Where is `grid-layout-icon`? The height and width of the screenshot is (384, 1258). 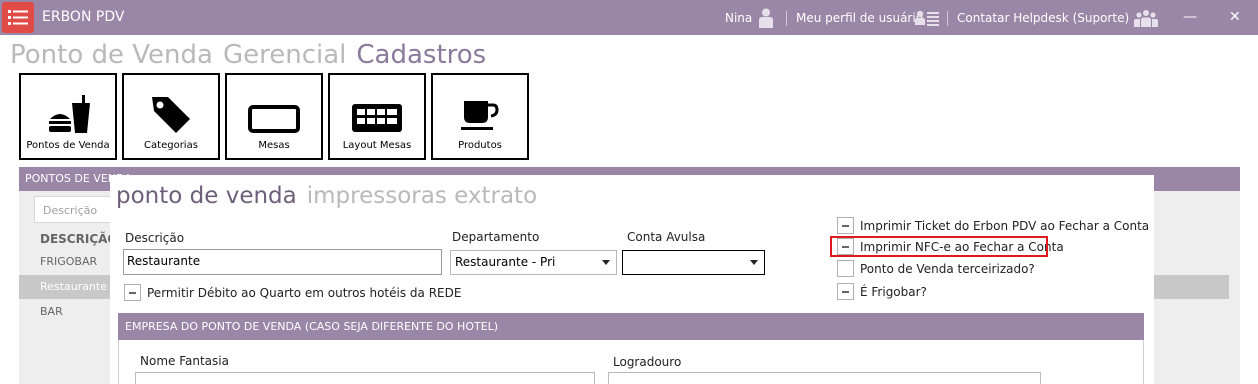
grid-layout-icon is located at coordinates (377, 118).